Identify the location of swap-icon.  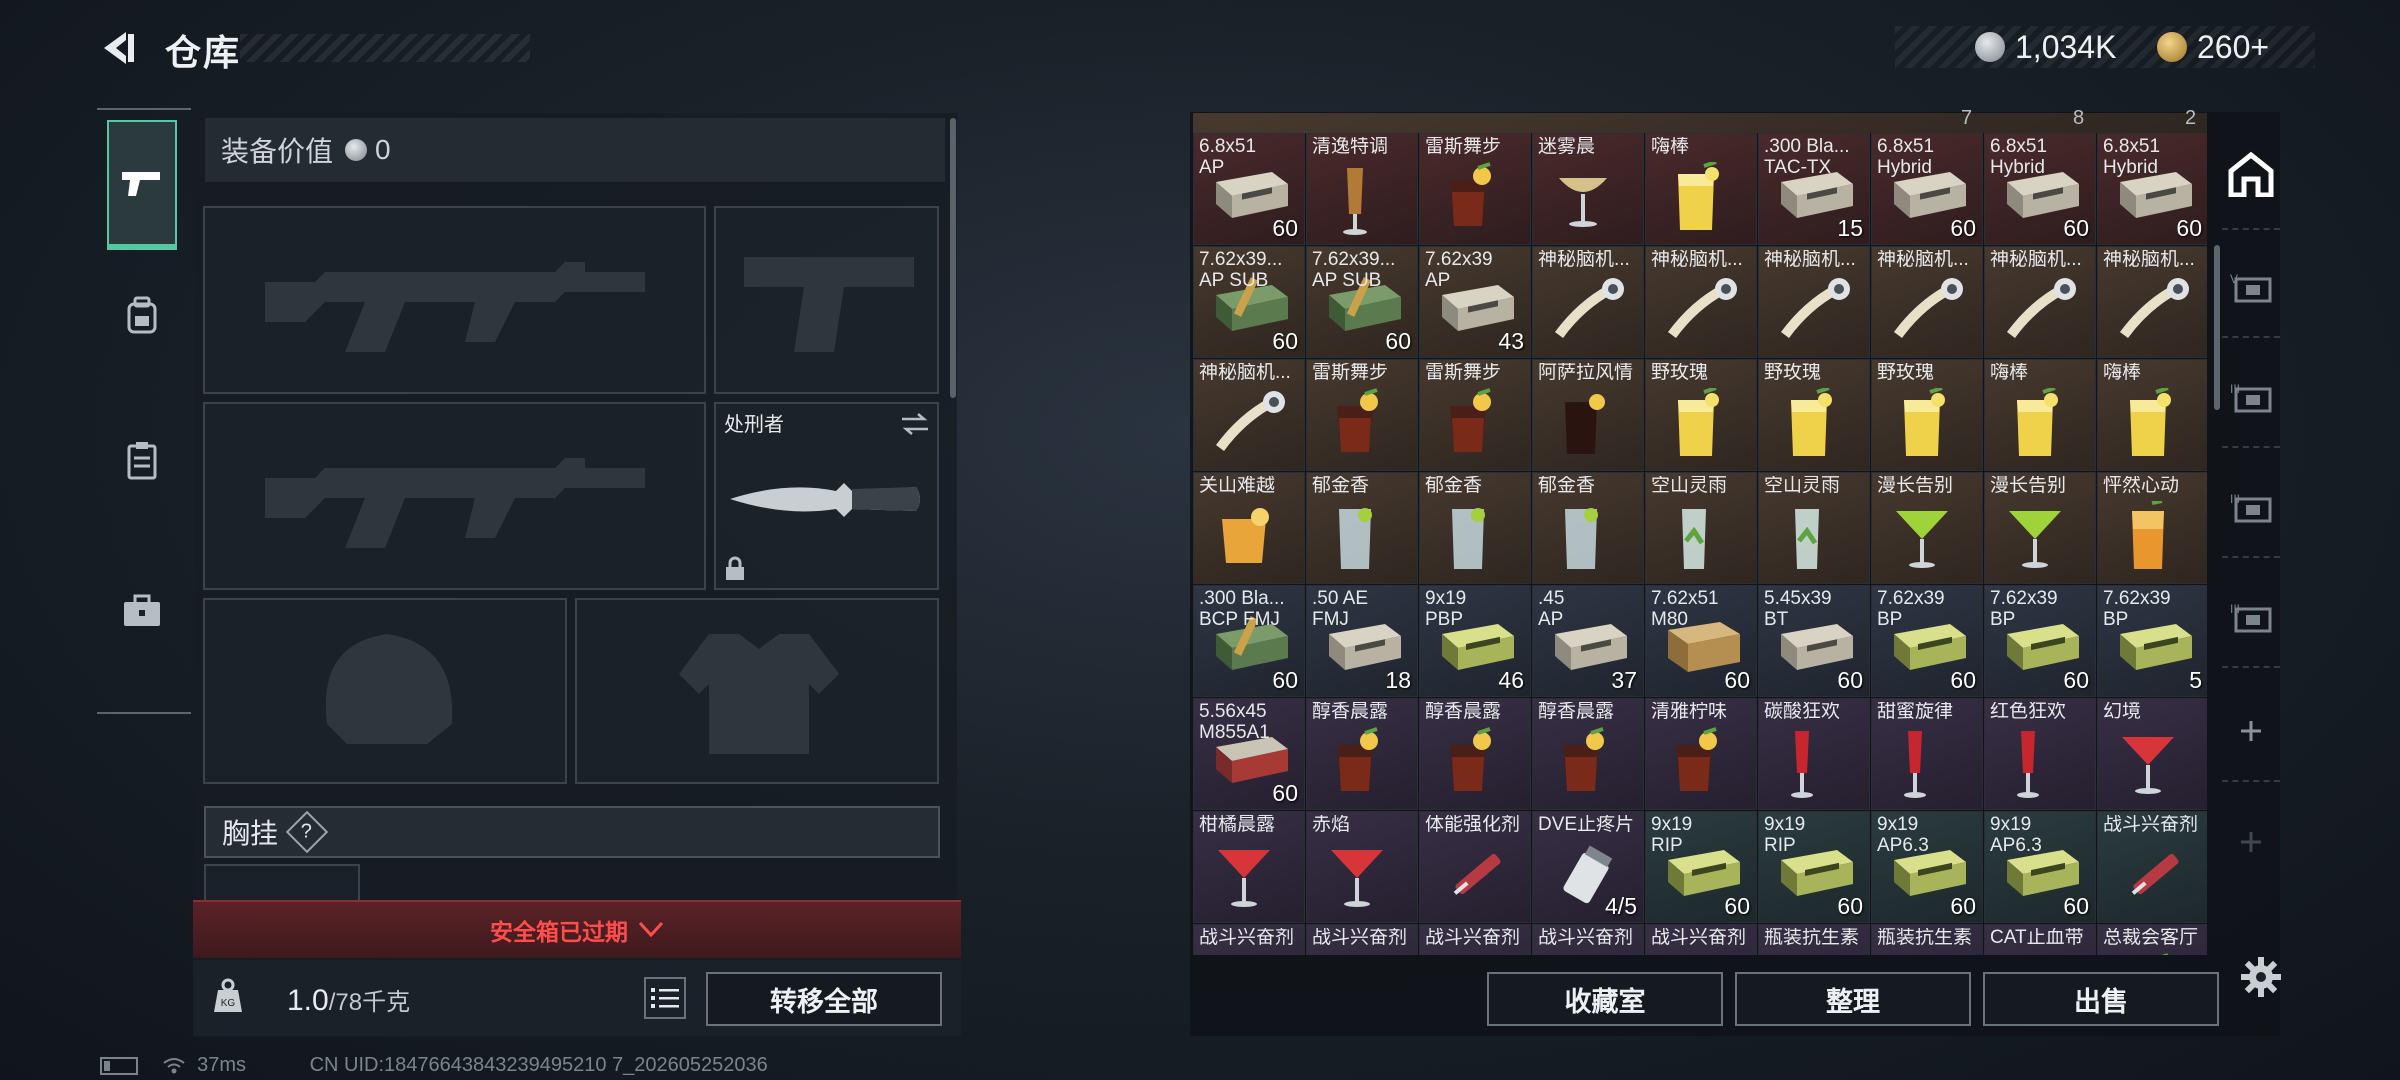
(915, 424).